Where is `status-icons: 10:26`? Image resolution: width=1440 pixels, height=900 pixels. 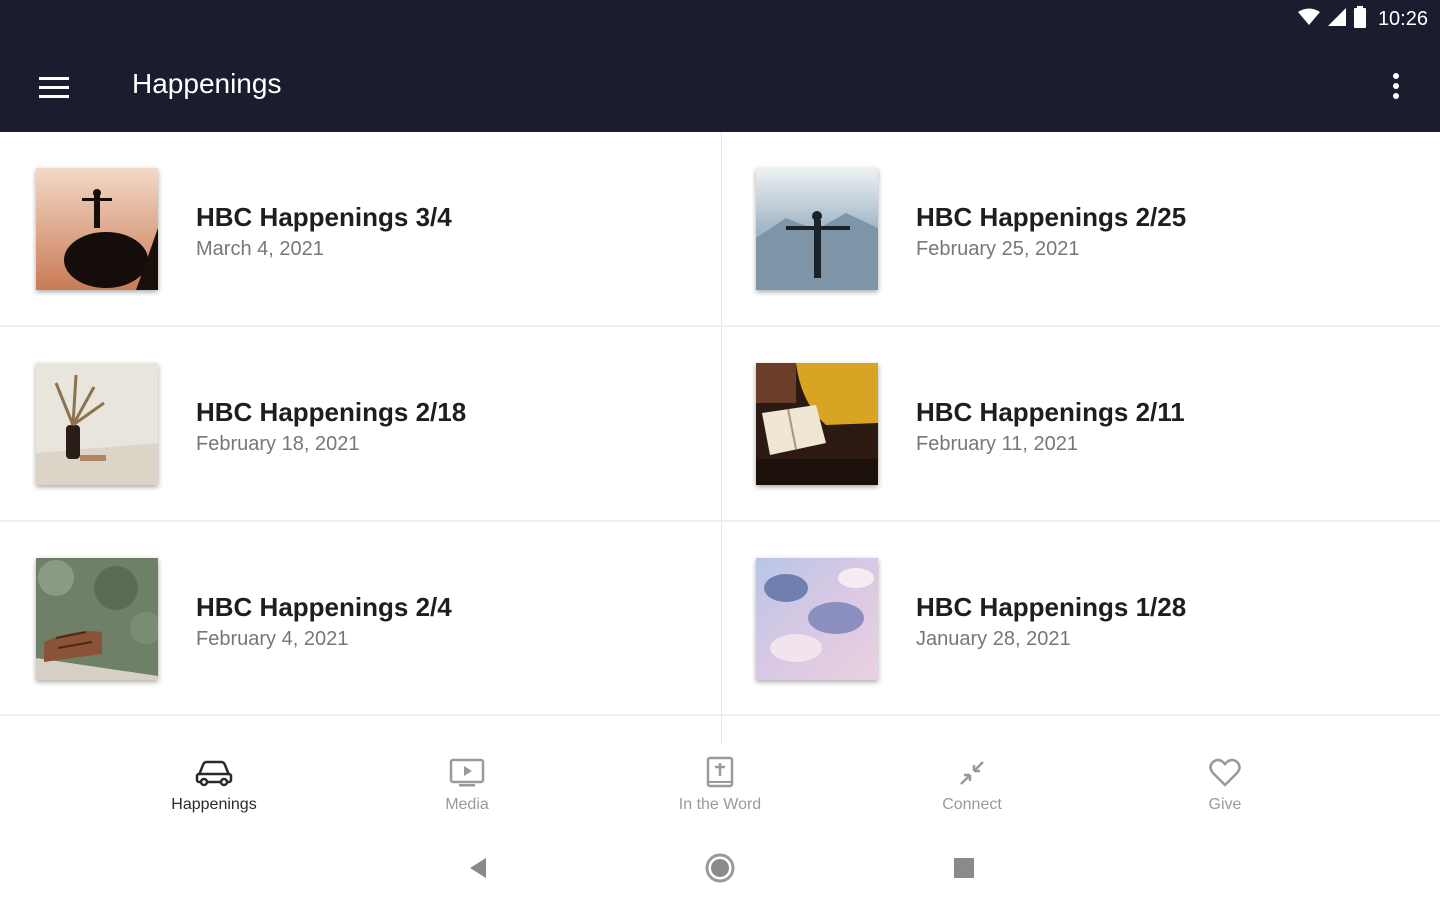 status-icons: 10:26 is located at coordinates (1362, 19).